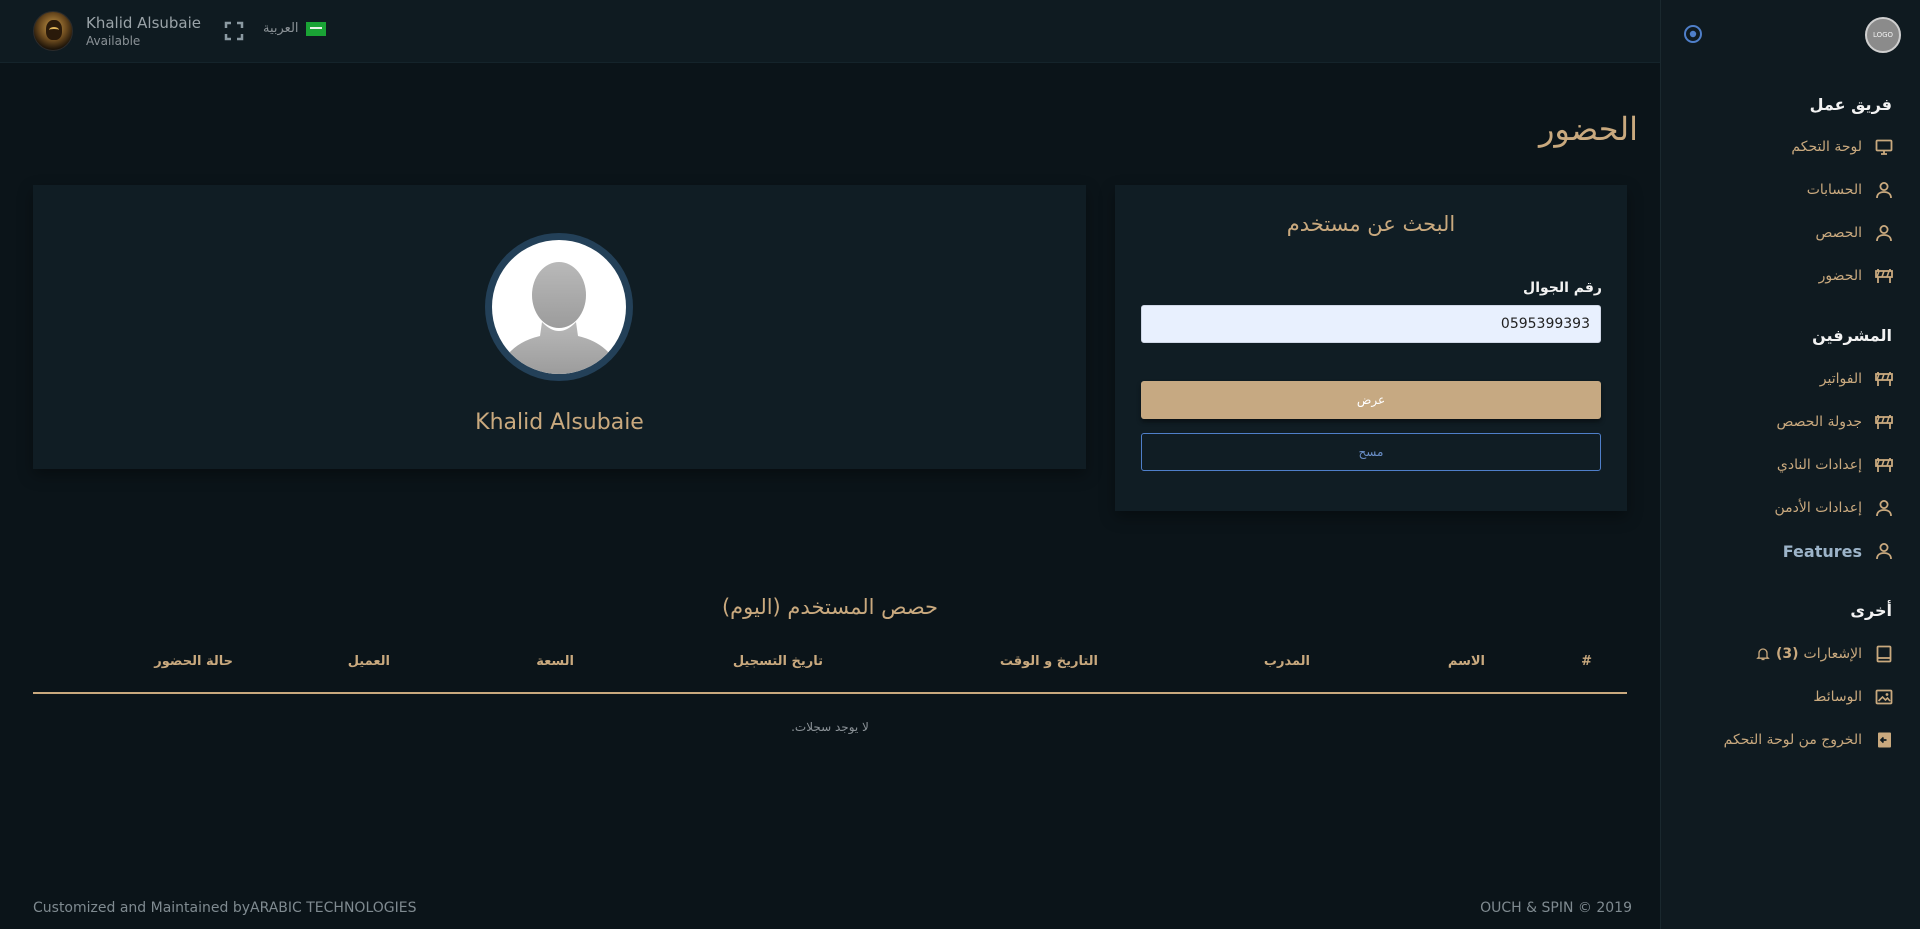 Image resolution: width=1920 pixels, height=929 pixels. Describe the element at coordinates (315, 28) in the screenshot. I see `saudi-flag-icon` at that location.